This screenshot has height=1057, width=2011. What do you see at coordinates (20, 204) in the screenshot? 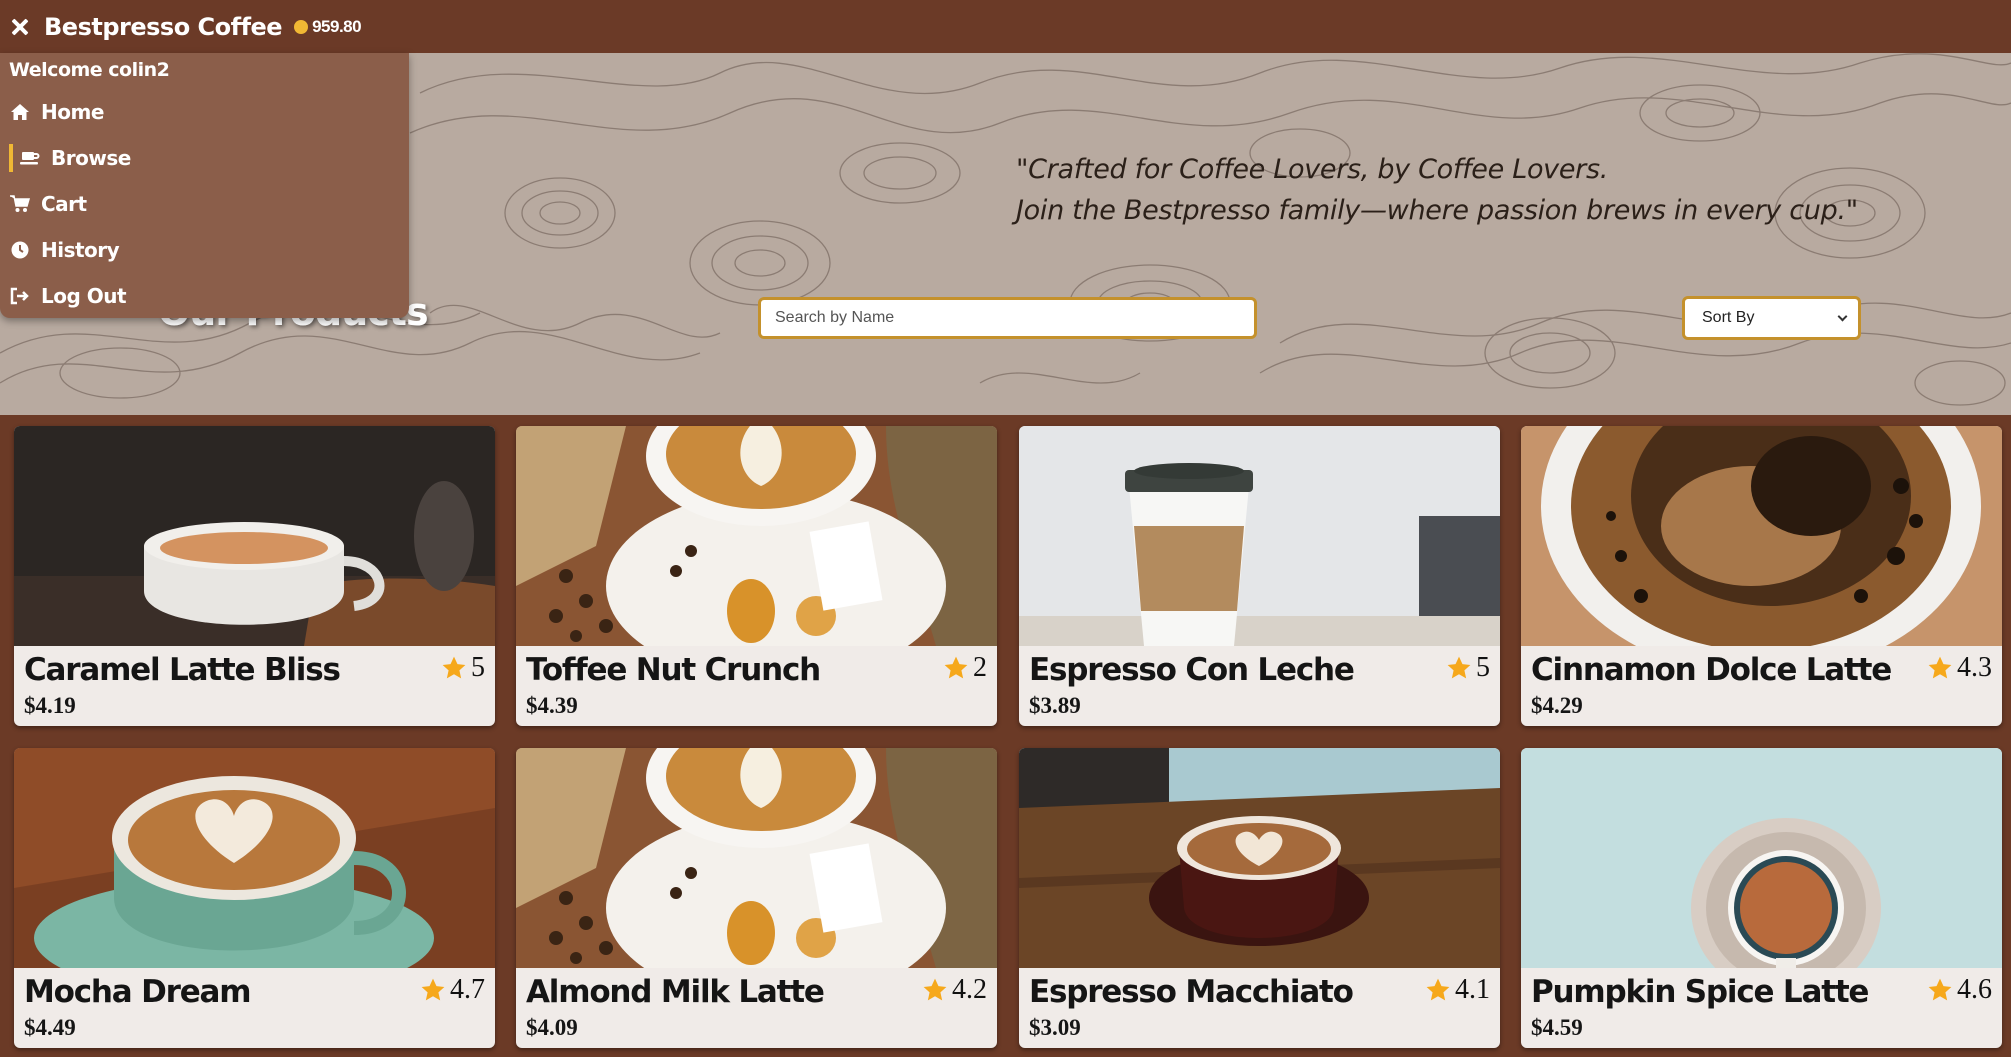
I see `cart-icon` at bounding box center [20, 204].